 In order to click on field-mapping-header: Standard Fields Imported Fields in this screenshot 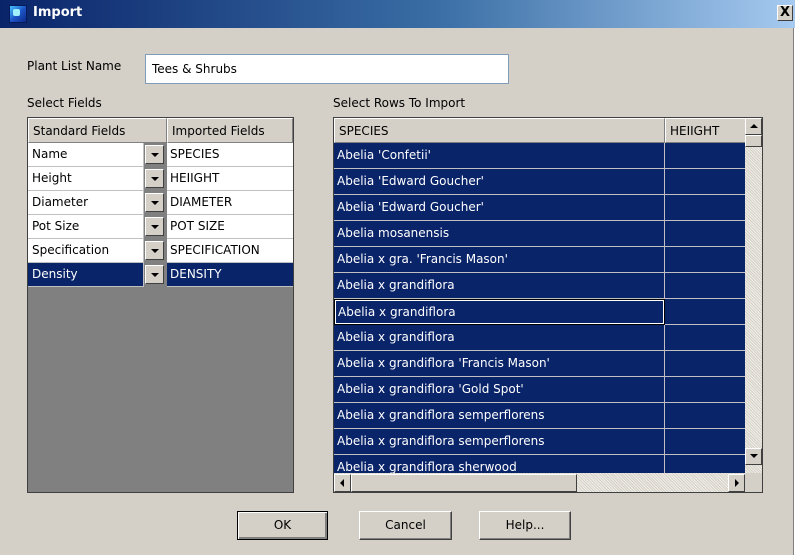, I will do `click(160, 130)`.